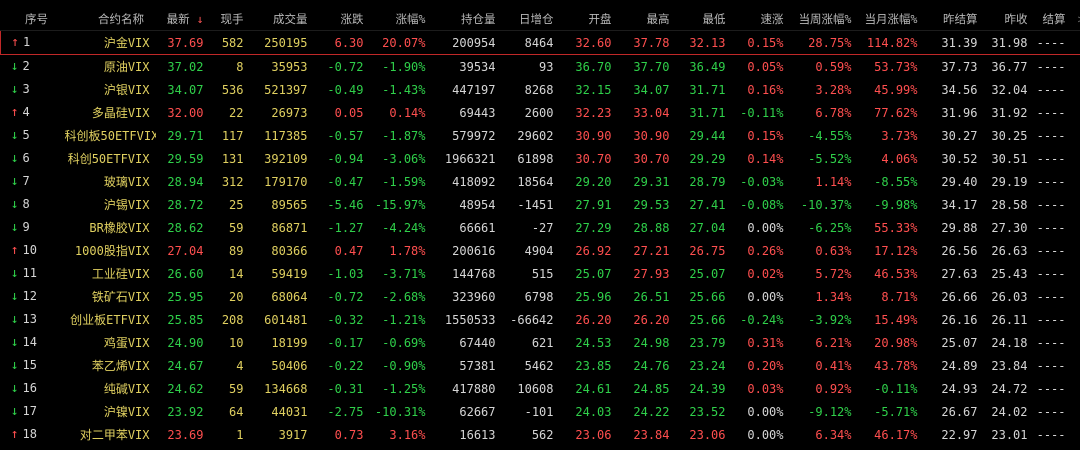 This screenshot has height=450, width=1080. What do you see at coordinates (586, 19) in the screenshot?
I see `col-header-open: 开盘` at bounding box center [586, 19].